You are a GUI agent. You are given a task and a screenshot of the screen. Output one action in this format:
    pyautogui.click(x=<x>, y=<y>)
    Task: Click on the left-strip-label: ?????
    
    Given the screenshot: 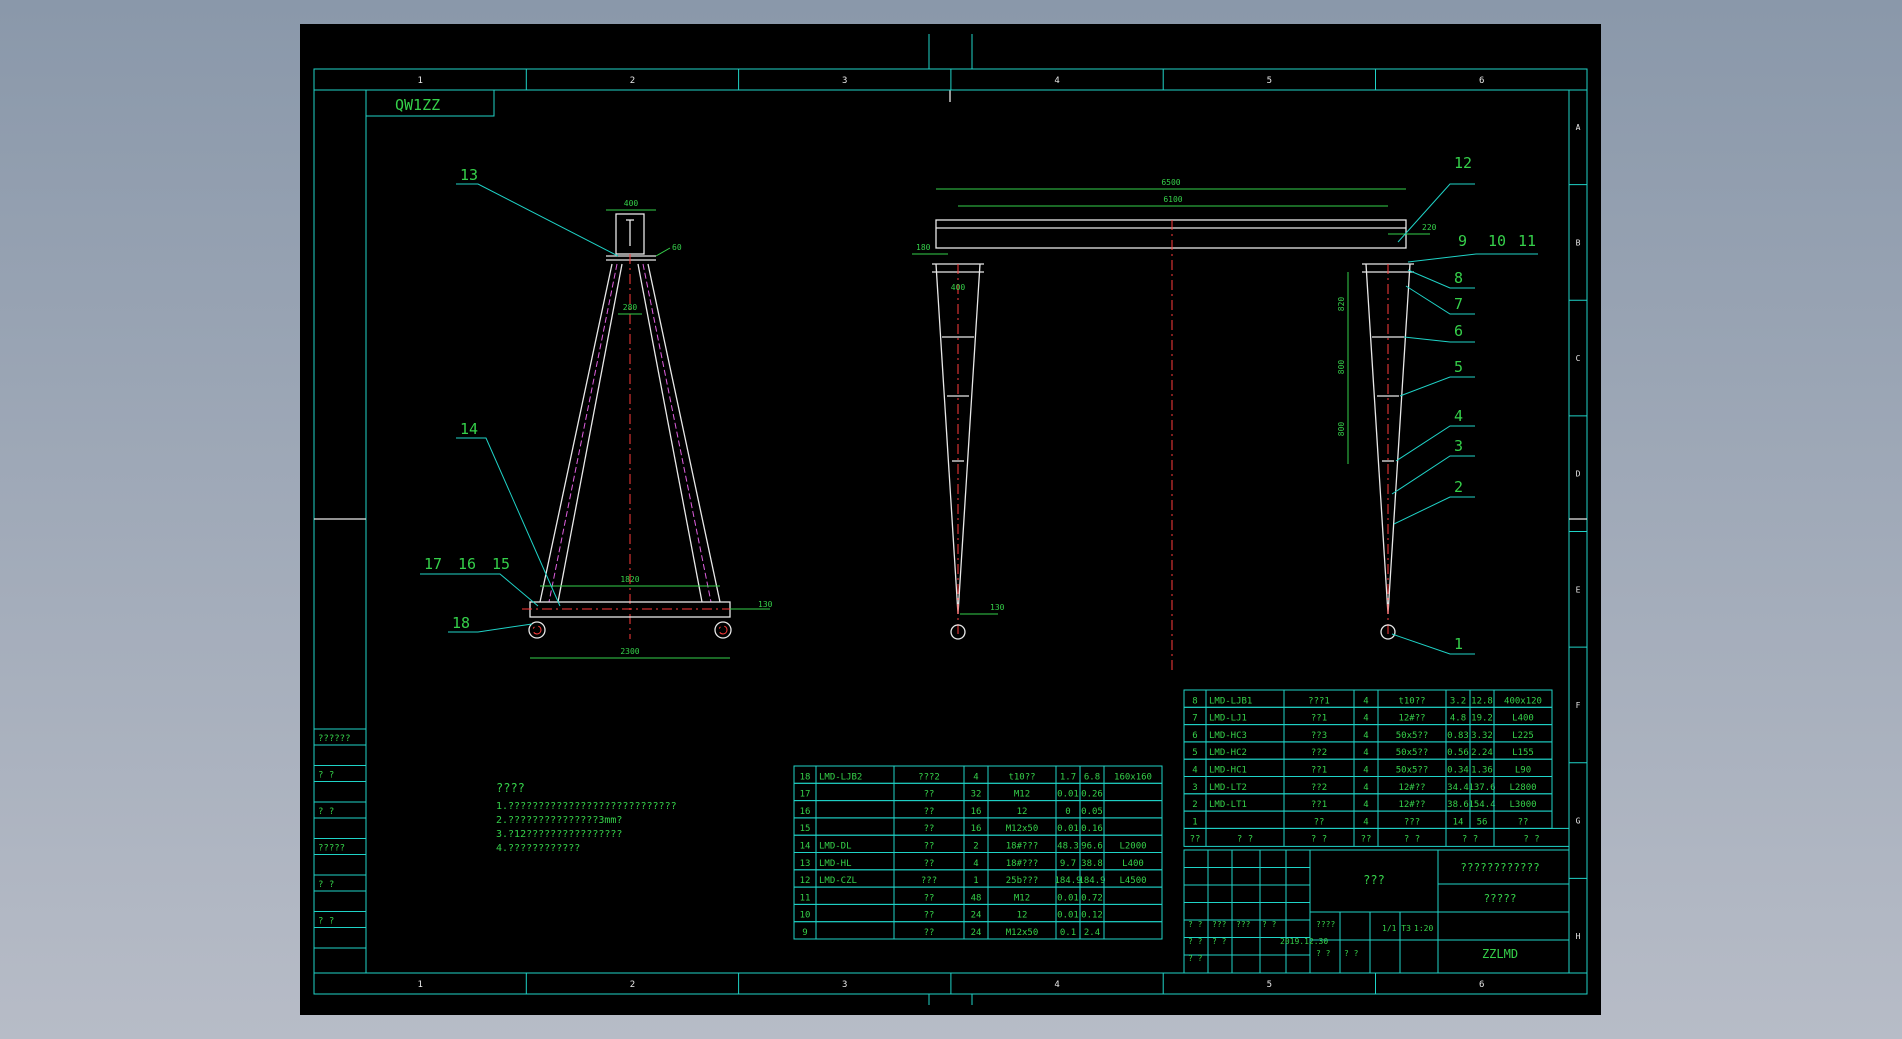 What is the action you would take?
    pyautogui.click(x=331, y=849)
    